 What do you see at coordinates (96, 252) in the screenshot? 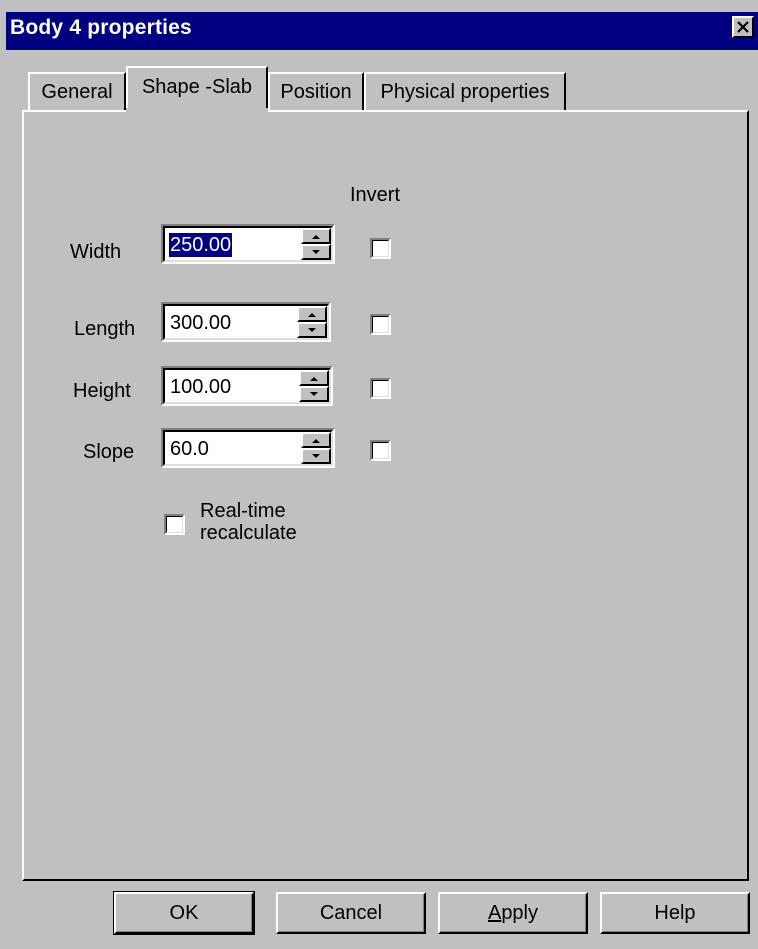
I see `width-label: Width` at bounding box center [96, 252].